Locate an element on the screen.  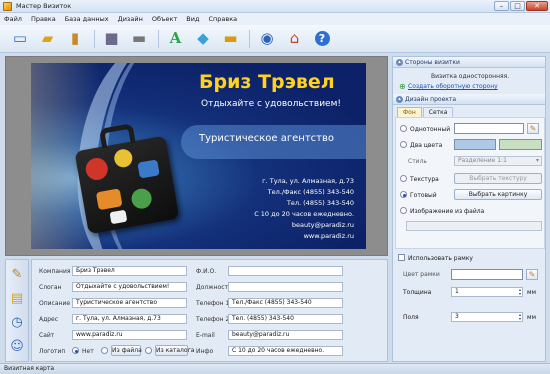
card-company-name: Бриз Трэвел is located at coordinates (267, 82).